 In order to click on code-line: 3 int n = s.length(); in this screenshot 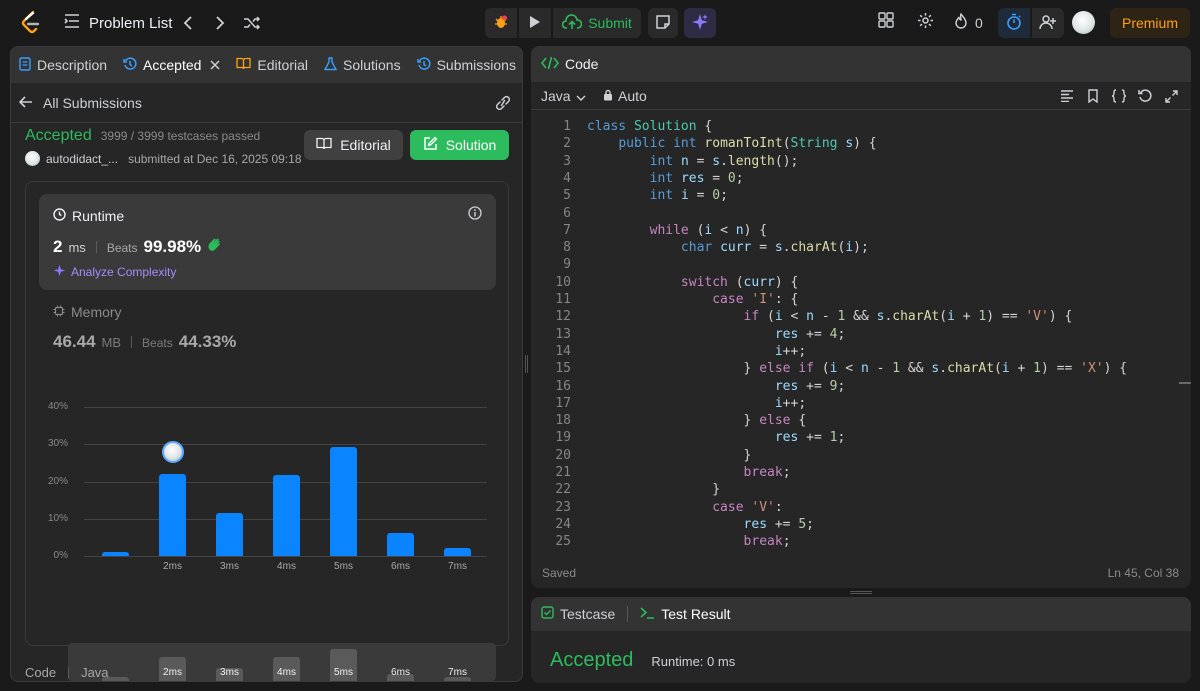, I will do `click(664, 161)`.